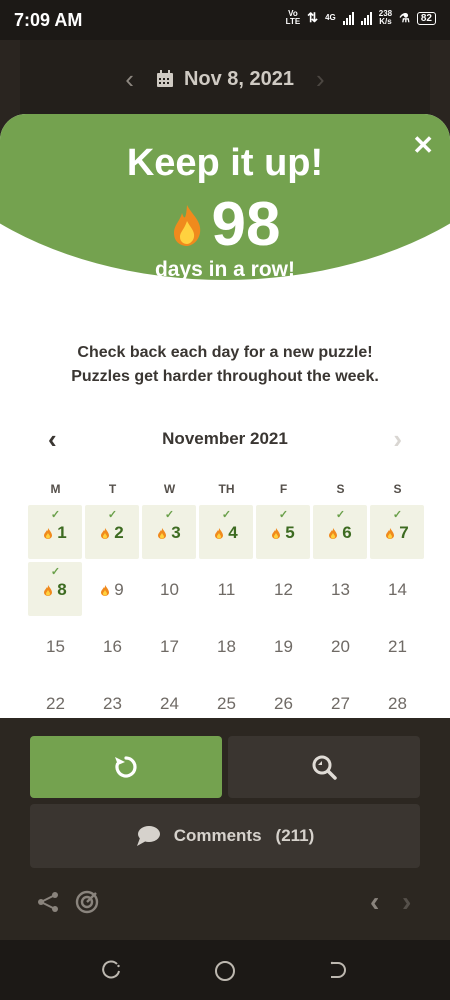 This screenshot has height=1000, width=450. Describe the element at coordinates (225, 20) in the screenshot. I see `status-bar: 7:09 AM Vo LTE ⇅ 4G 238 K/s ⚗ 82` at that location.